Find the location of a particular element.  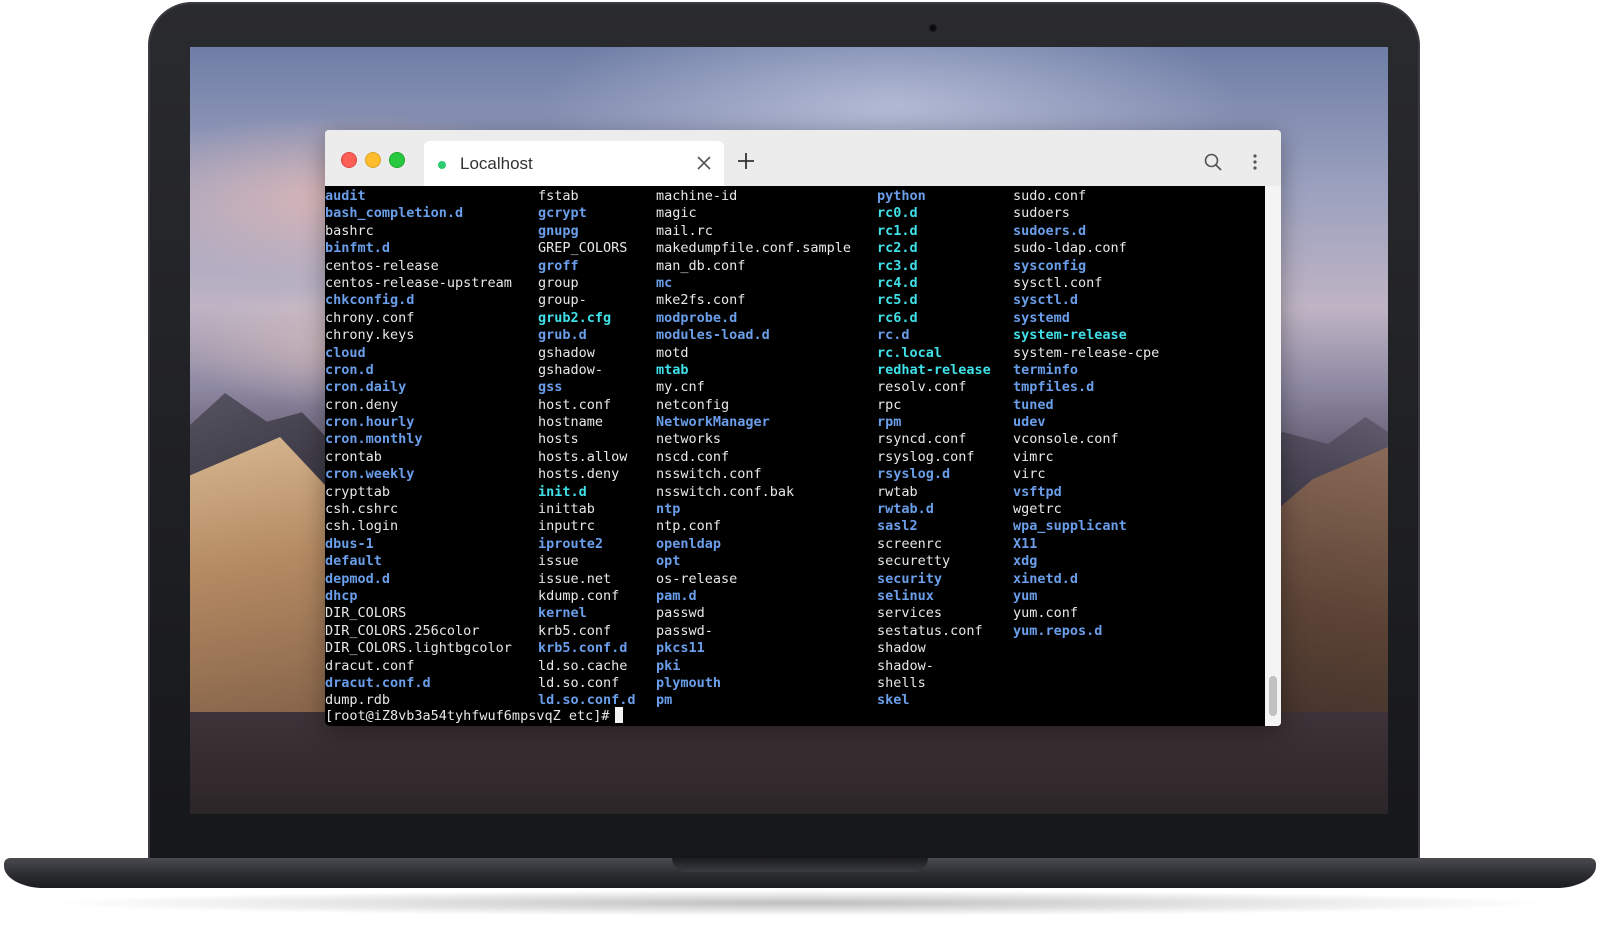

file-entry: ld.so.conf is located at coordinates (579, 682).